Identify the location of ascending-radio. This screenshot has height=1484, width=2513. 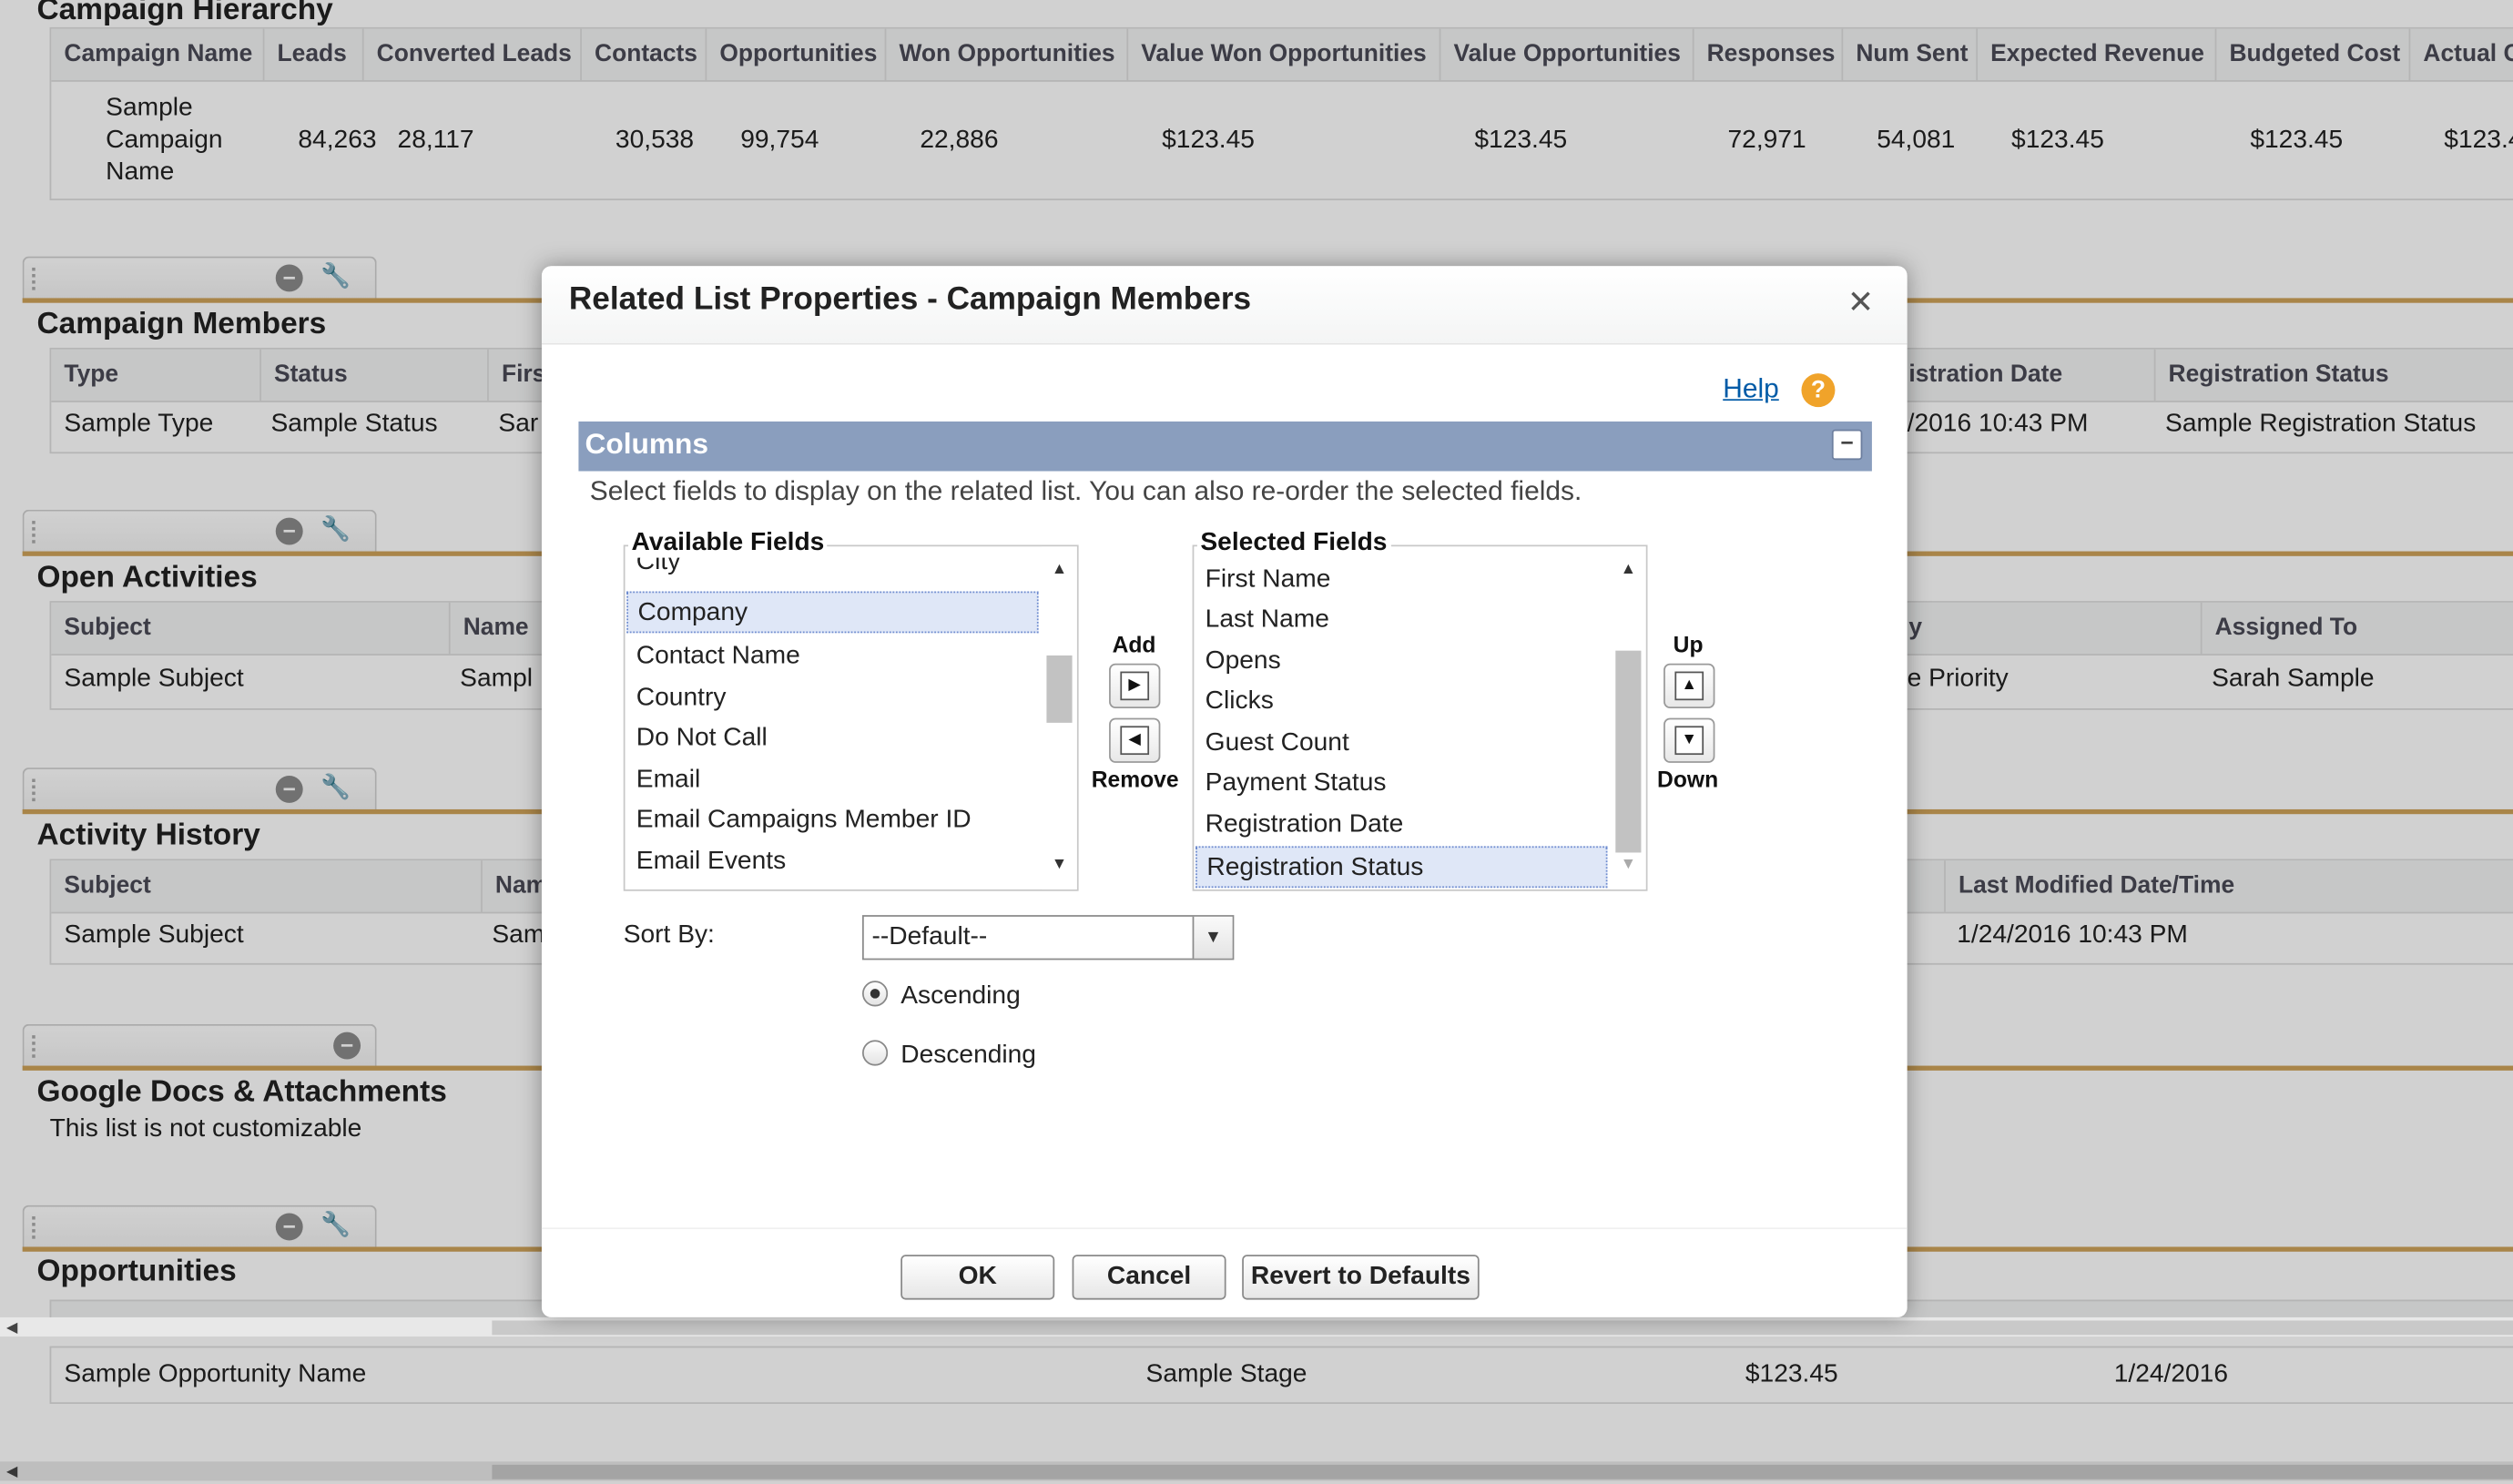
(875, 994).